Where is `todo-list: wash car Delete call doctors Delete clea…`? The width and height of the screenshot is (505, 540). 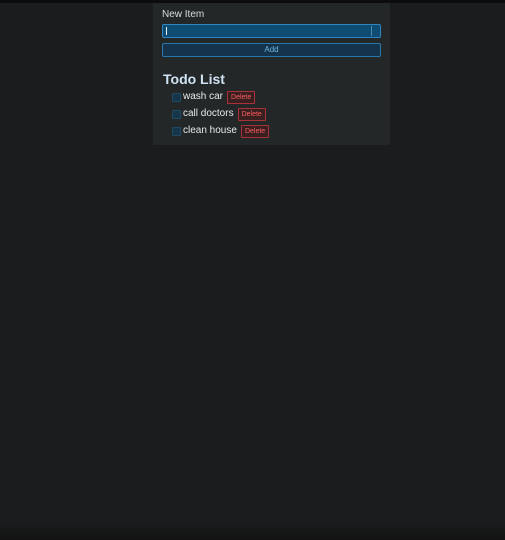 todo-list: wash car Delete call doctors Delete clea… is located at coordinates (271, 114).